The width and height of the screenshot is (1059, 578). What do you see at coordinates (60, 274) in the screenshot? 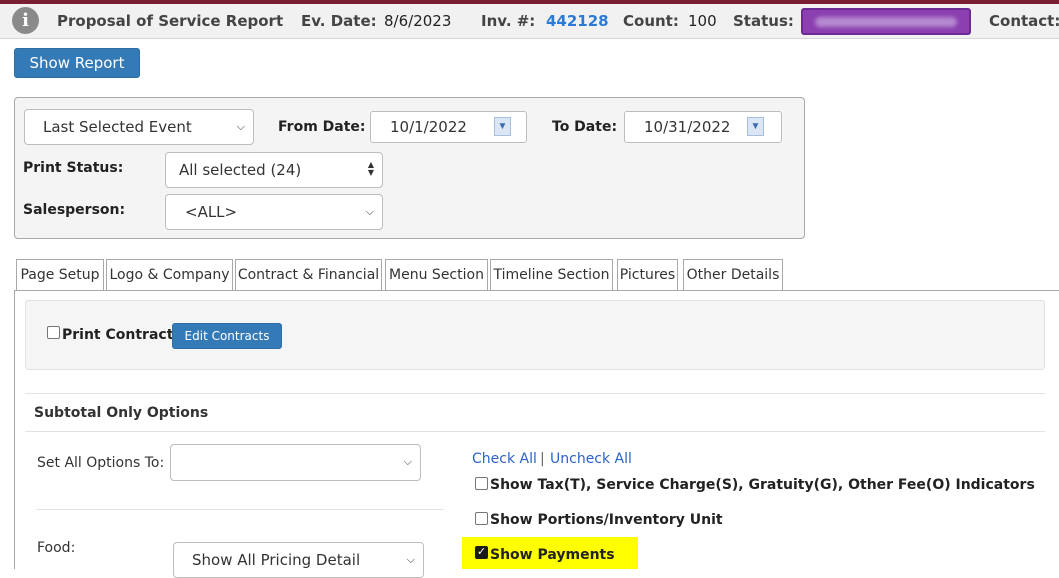
I see `tab-page-setup: Page Setup` at bounding box center [60, 274].